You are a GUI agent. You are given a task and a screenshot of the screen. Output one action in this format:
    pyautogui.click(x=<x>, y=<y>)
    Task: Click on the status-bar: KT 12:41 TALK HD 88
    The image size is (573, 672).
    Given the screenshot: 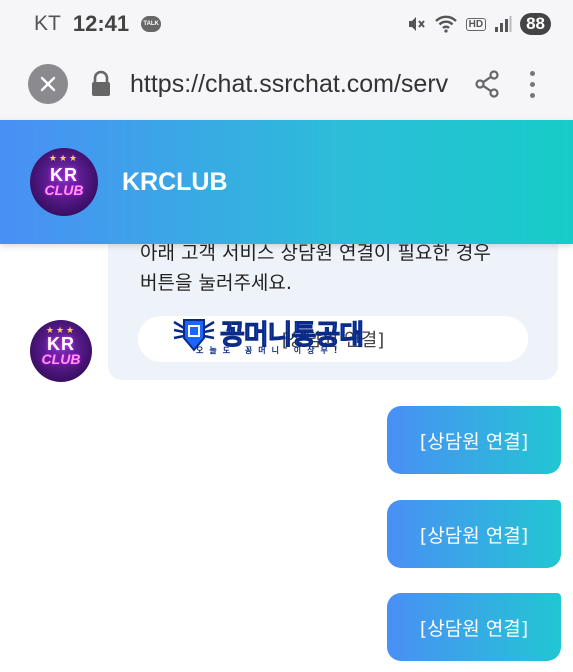 What is the action you would take?
    pyautogui.click(x=286, y=24)
    